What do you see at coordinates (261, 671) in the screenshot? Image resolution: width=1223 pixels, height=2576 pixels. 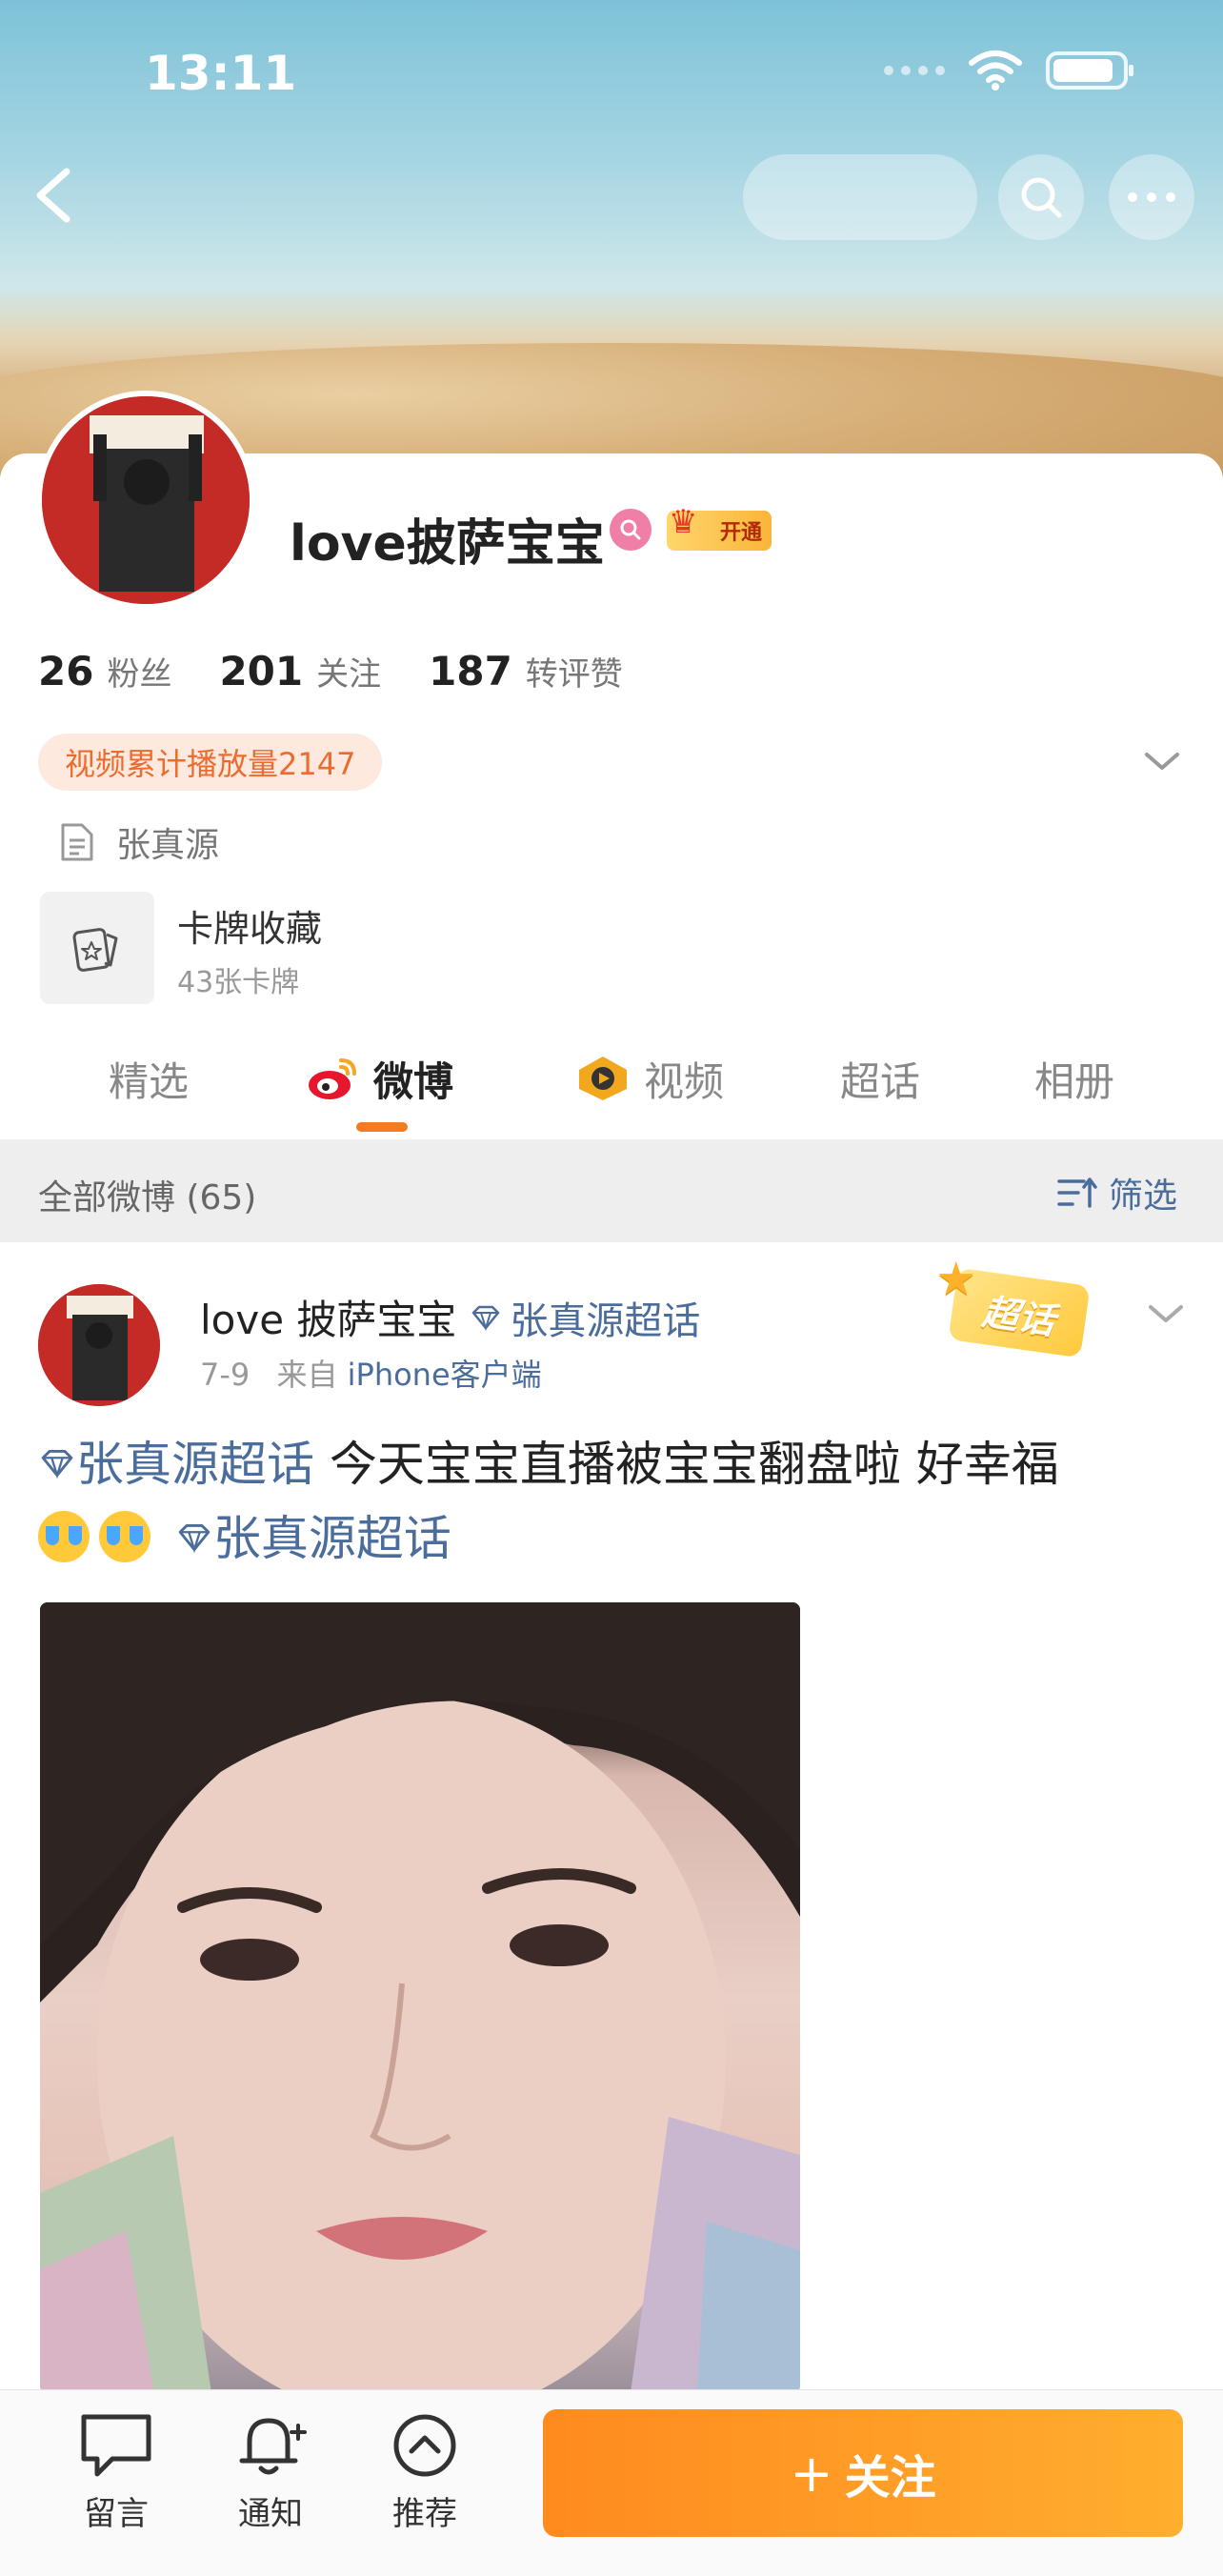 I see `stat-number: 201` at bounding box center [261, 671].